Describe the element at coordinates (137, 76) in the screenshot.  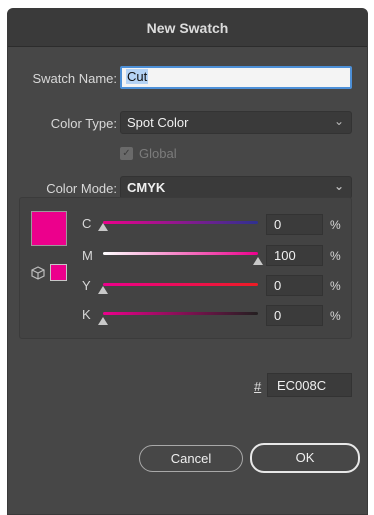
I see `swatch-name-value: Cut` at that location.